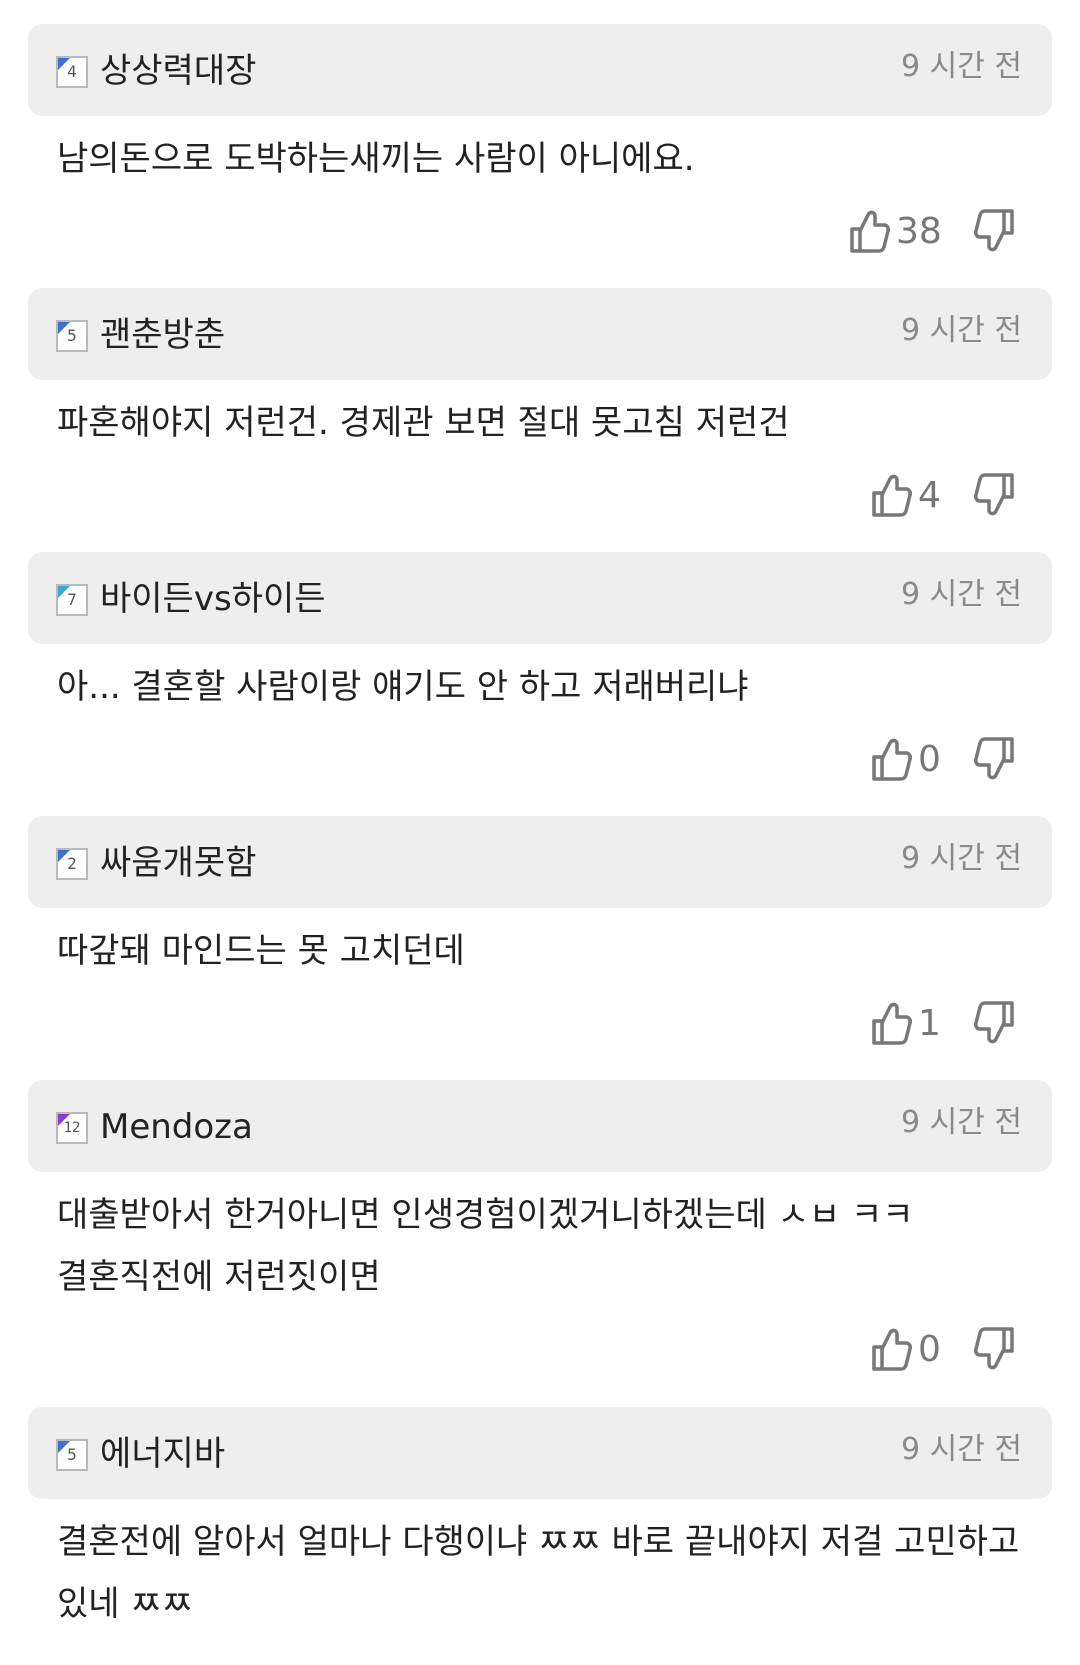  What do you see at coordinates (176, 1127) in the screenshot?
I see `username: Mendoza` at bounding box center [176, 1127].